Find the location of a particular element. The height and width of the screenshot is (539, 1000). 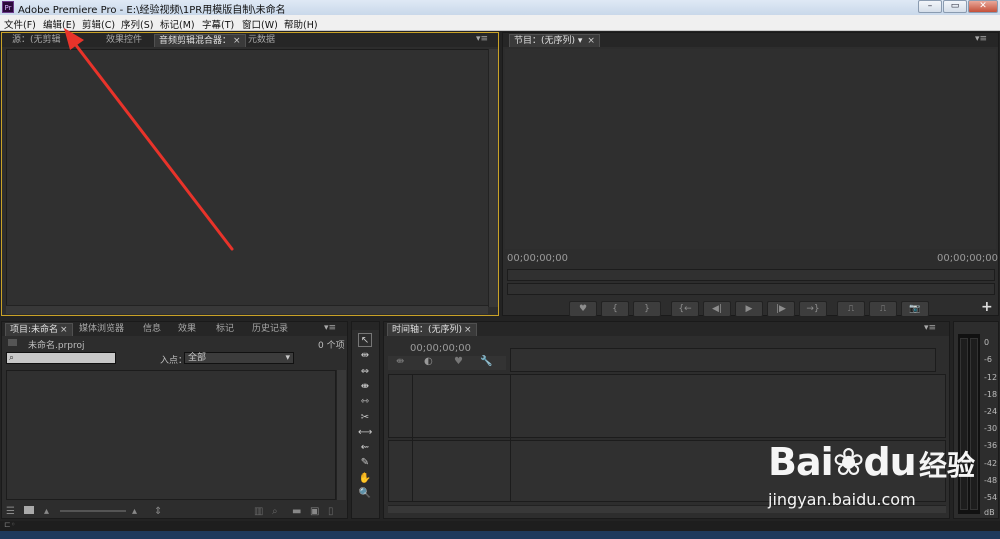

button-editor-add-button: + is located at coordinates (987, 307).